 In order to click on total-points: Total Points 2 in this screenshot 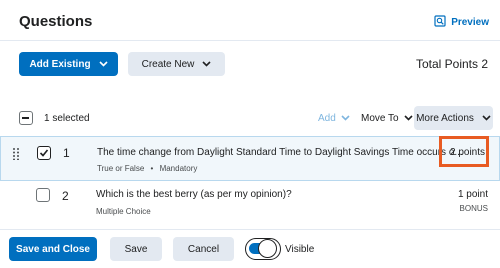, I will do `click(451, 64)`.